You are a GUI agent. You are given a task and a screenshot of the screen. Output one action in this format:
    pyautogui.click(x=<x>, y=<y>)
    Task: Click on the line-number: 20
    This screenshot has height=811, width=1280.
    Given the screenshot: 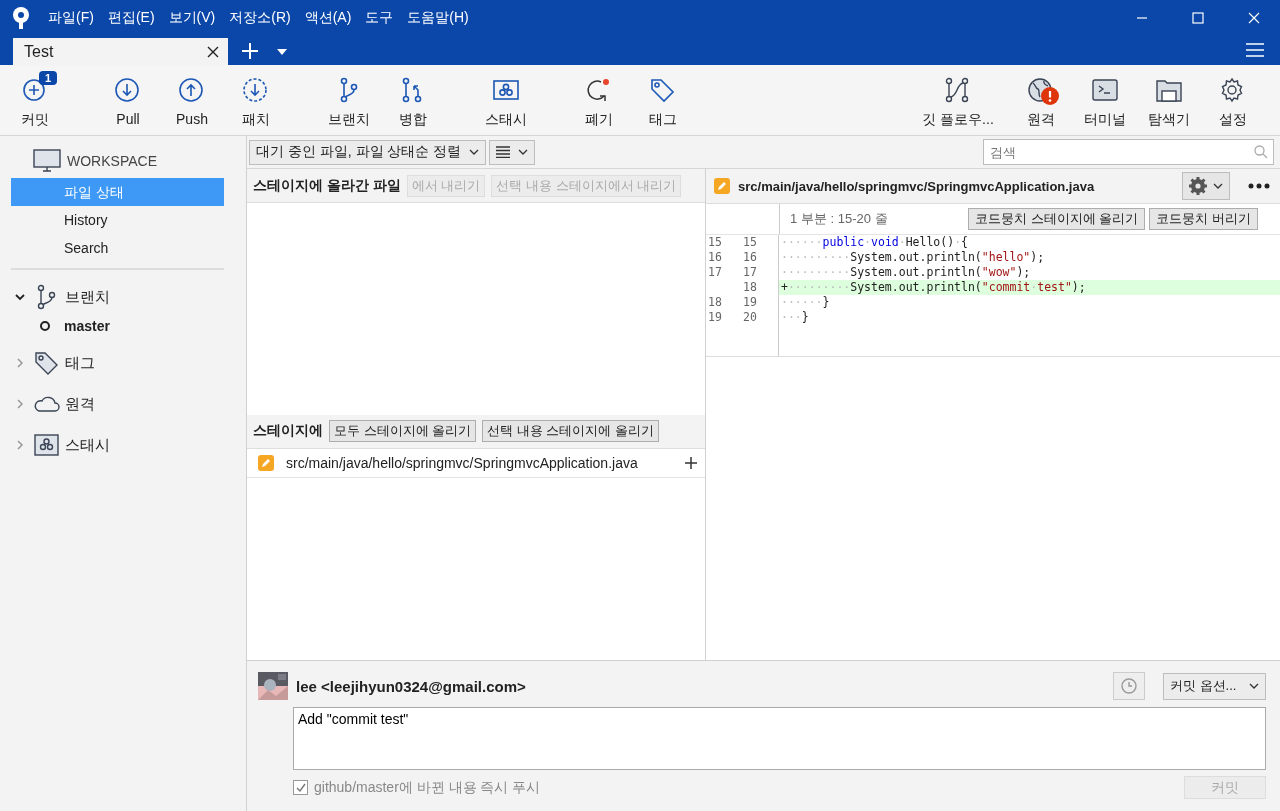 What is the action you would take?
    pyautogui.click(x=750, y=317)
    